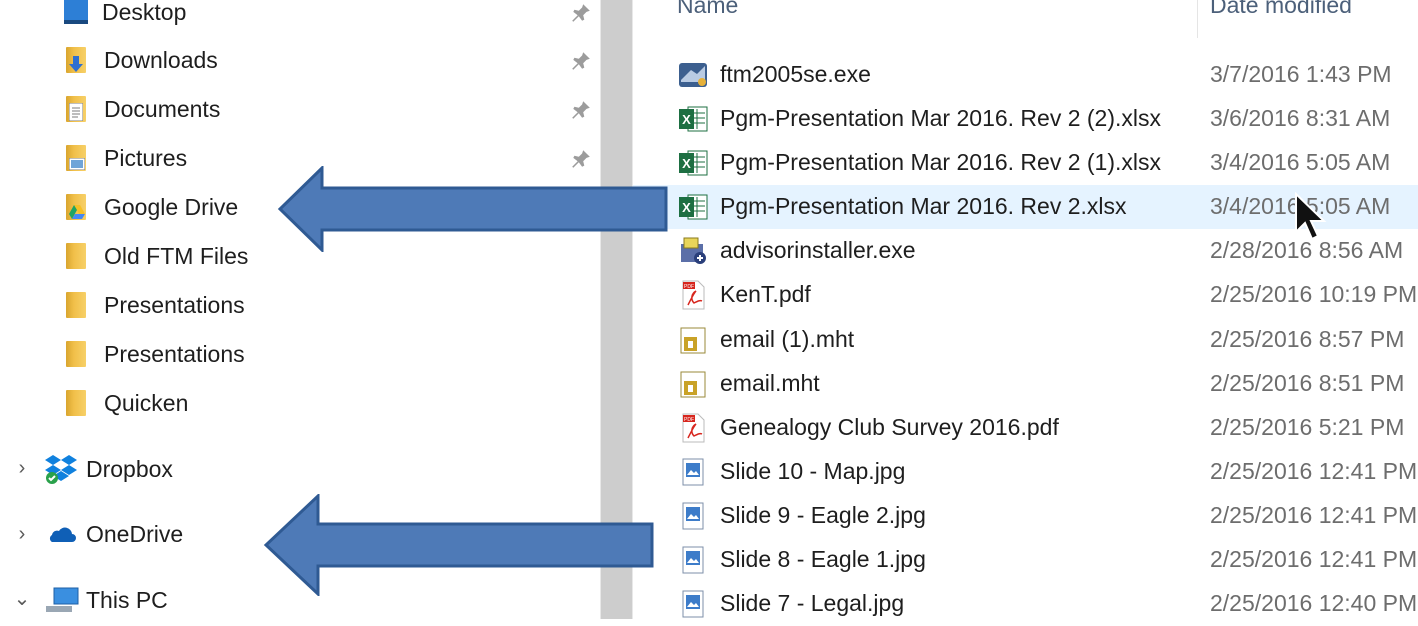 This screenshot has height=626, width=1418. What do you see at coordinates (1025, 516) in the screenshot?
I see `file-row: Slide 9 - Eagle 2.jpg 2/25/2016 12:41 PM` at bounding box center [1025, 516].